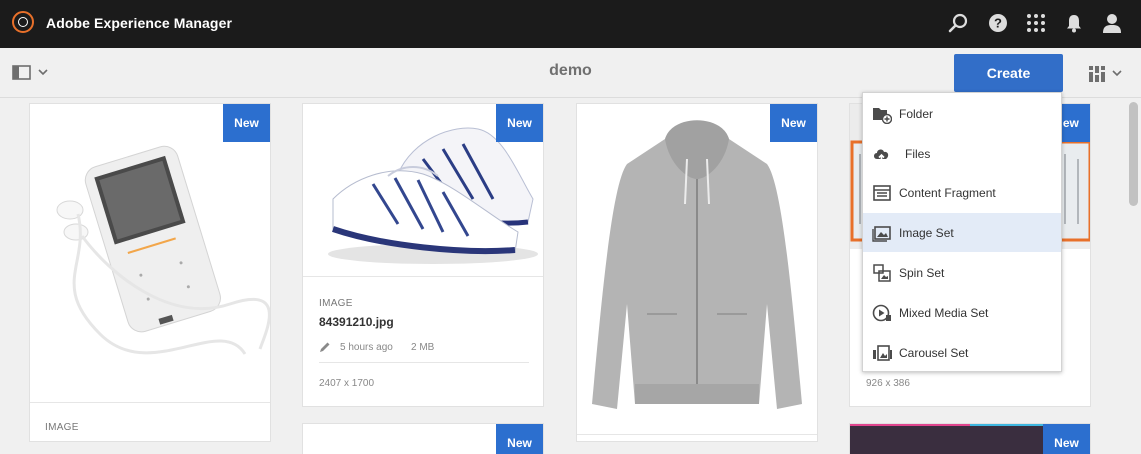 This screenshot has width=1141, height=454. Describe the element at coordinates (918, 153) in the screenshot. I see `menu-item-label: Files` at that location.